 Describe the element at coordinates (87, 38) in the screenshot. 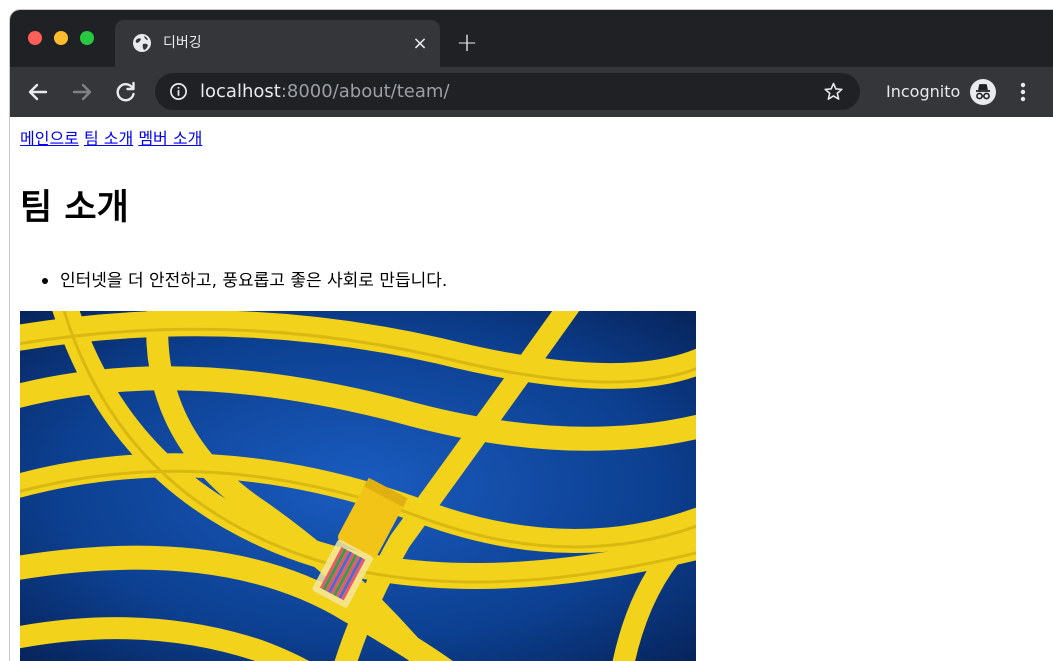

I see `maximize-window-button` at that location.